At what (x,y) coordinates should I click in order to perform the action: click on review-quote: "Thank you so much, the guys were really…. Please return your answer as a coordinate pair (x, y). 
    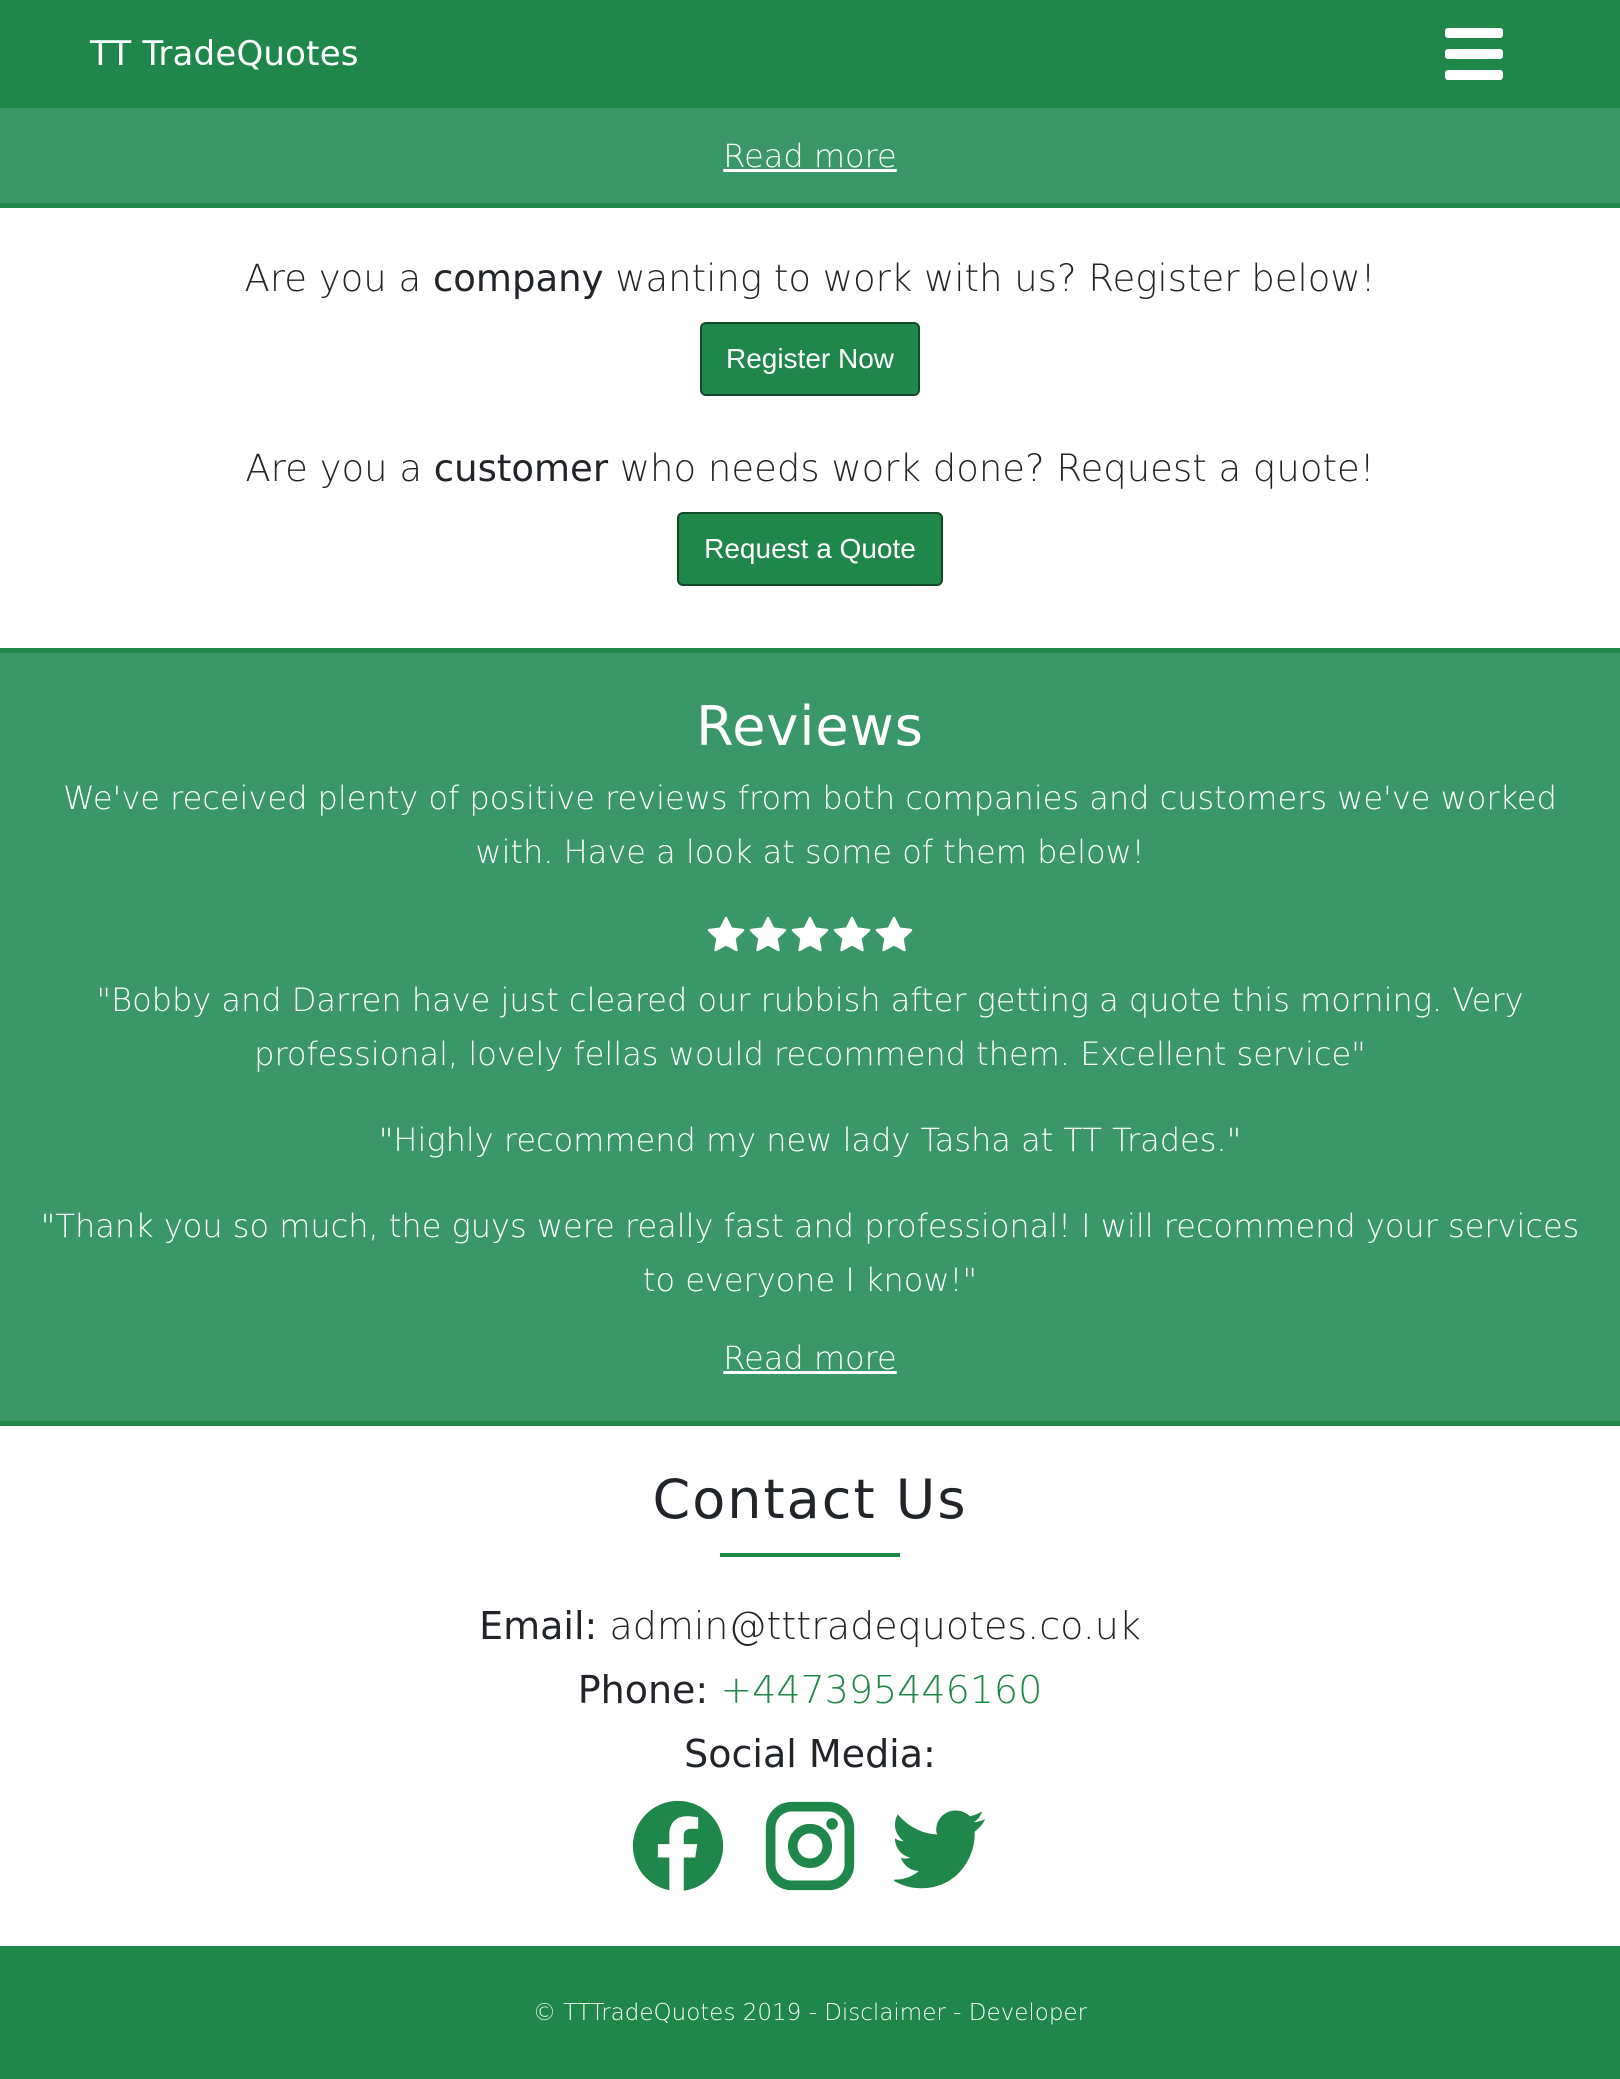
    Looking at the image, I should click on (810, 1253).